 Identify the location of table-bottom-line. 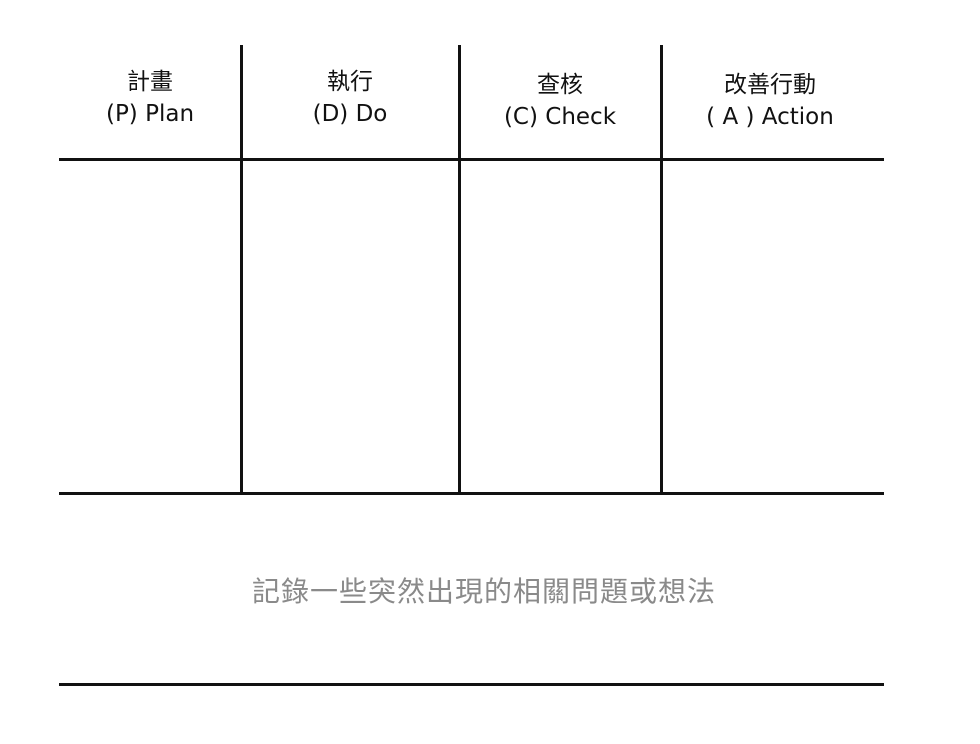
(471, 493).